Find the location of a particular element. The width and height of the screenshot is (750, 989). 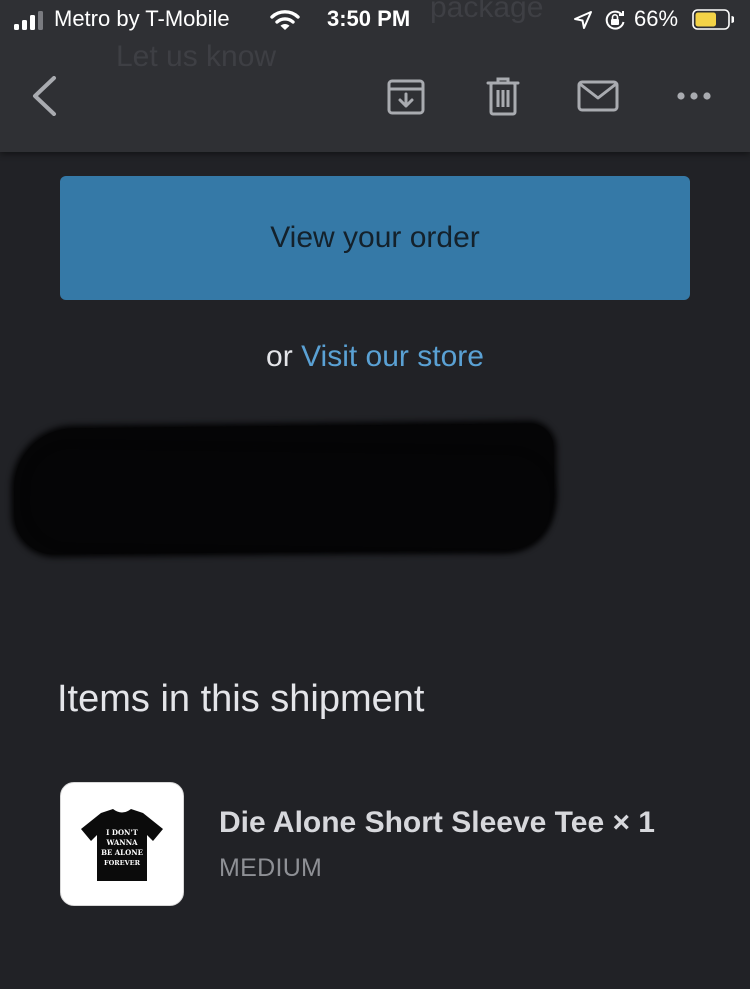

svg-text: WANNA is located at coordinates (121, 842).